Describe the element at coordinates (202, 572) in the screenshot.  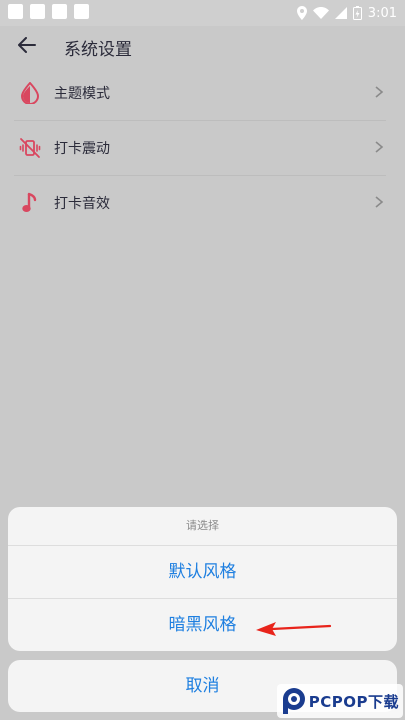
I see `option-default-style: 默认风格` at that location.